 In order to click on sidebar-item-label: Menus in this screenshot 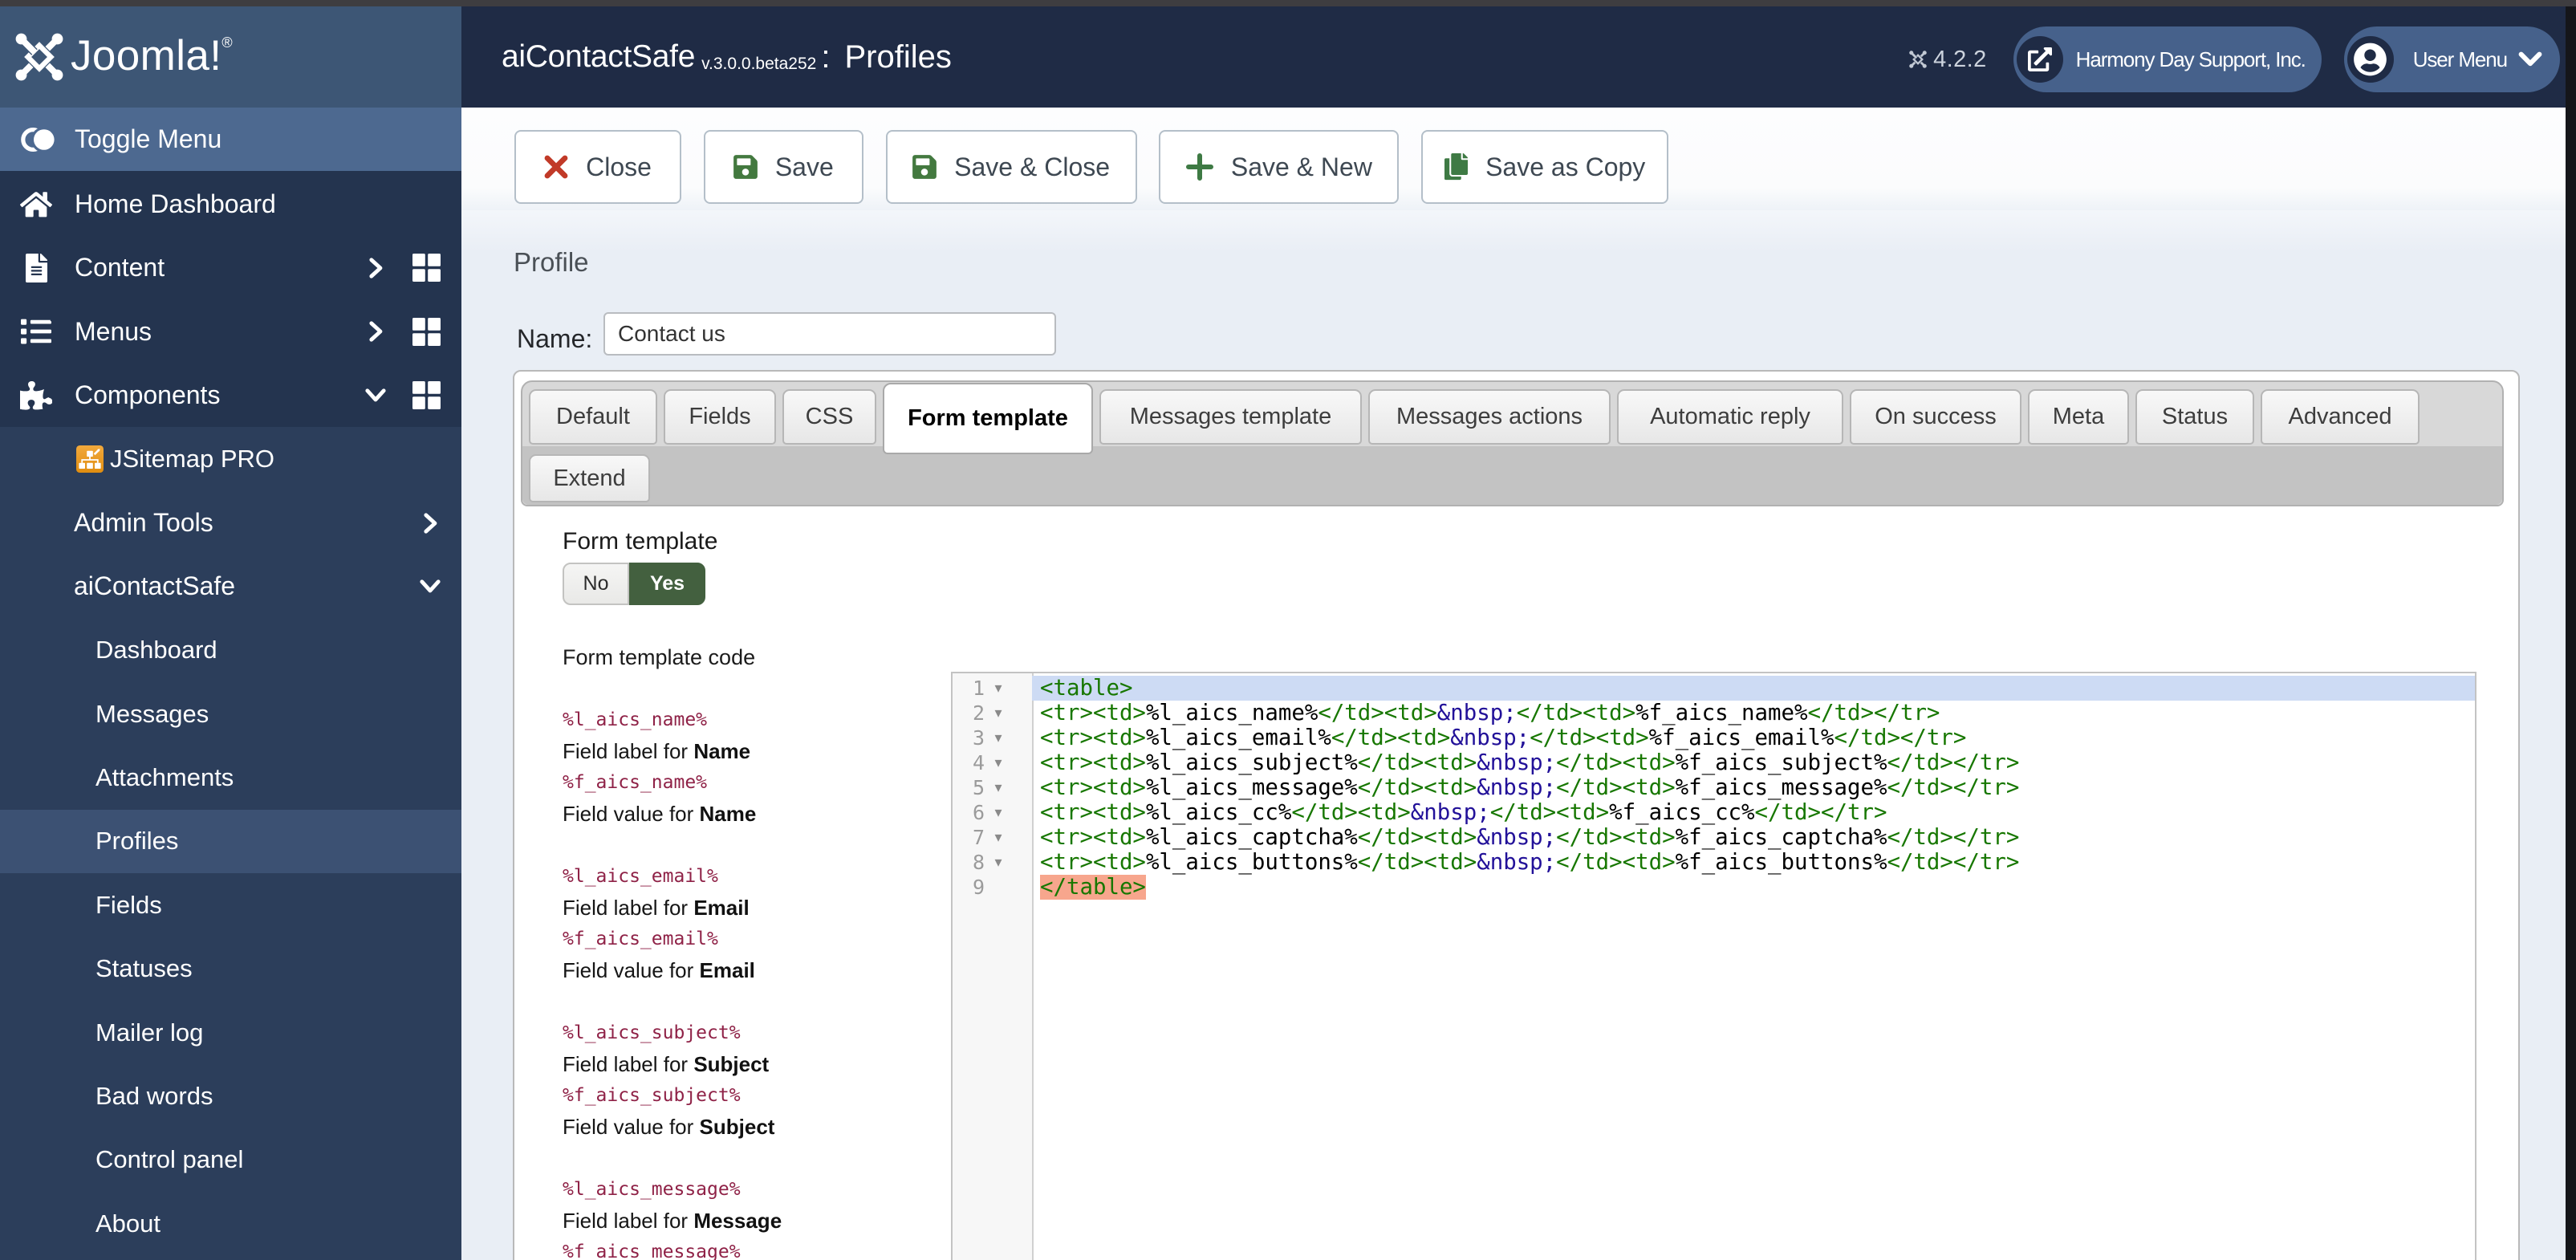, I will do `click(114, 331)`.